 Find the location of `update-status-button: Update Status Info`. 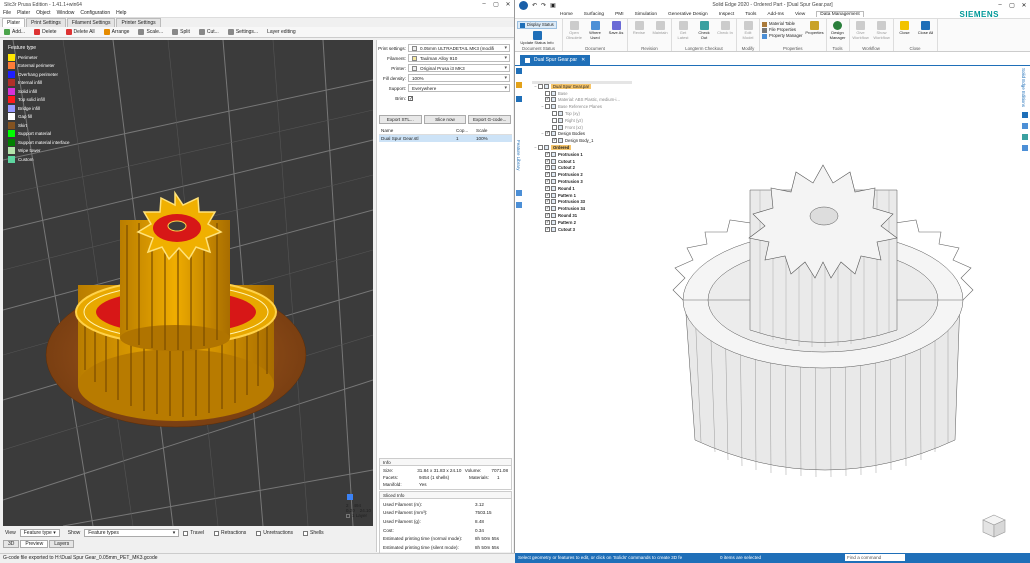

update-status-button: Update Status Info is located at coordinates (537, 38).